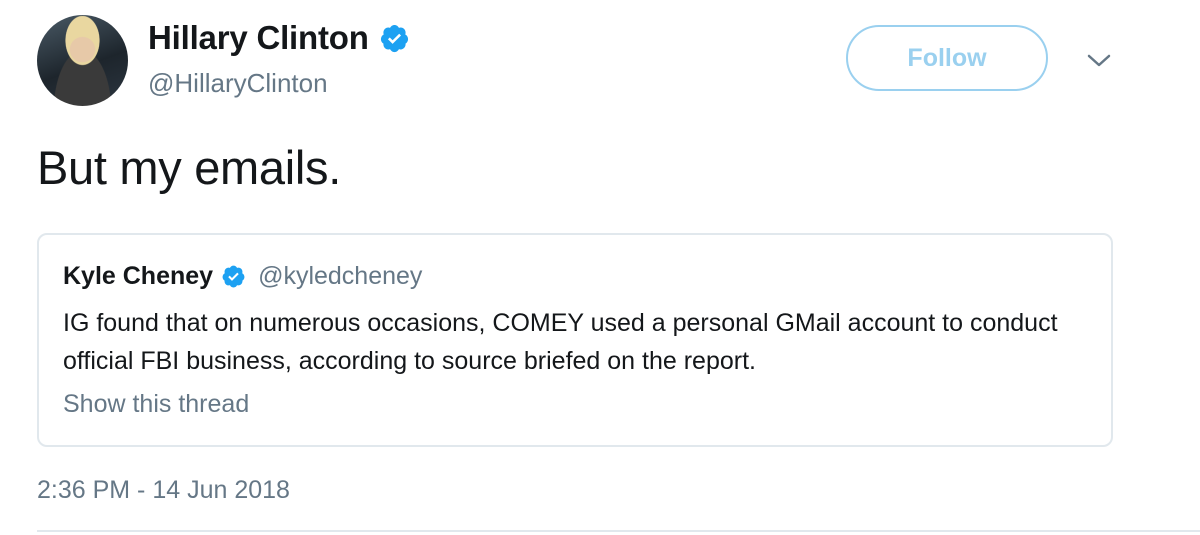 The width and height of the screenshot is (1200, 535). I want to click on author-display-name: Hillary Clinton, so click(258, 38).